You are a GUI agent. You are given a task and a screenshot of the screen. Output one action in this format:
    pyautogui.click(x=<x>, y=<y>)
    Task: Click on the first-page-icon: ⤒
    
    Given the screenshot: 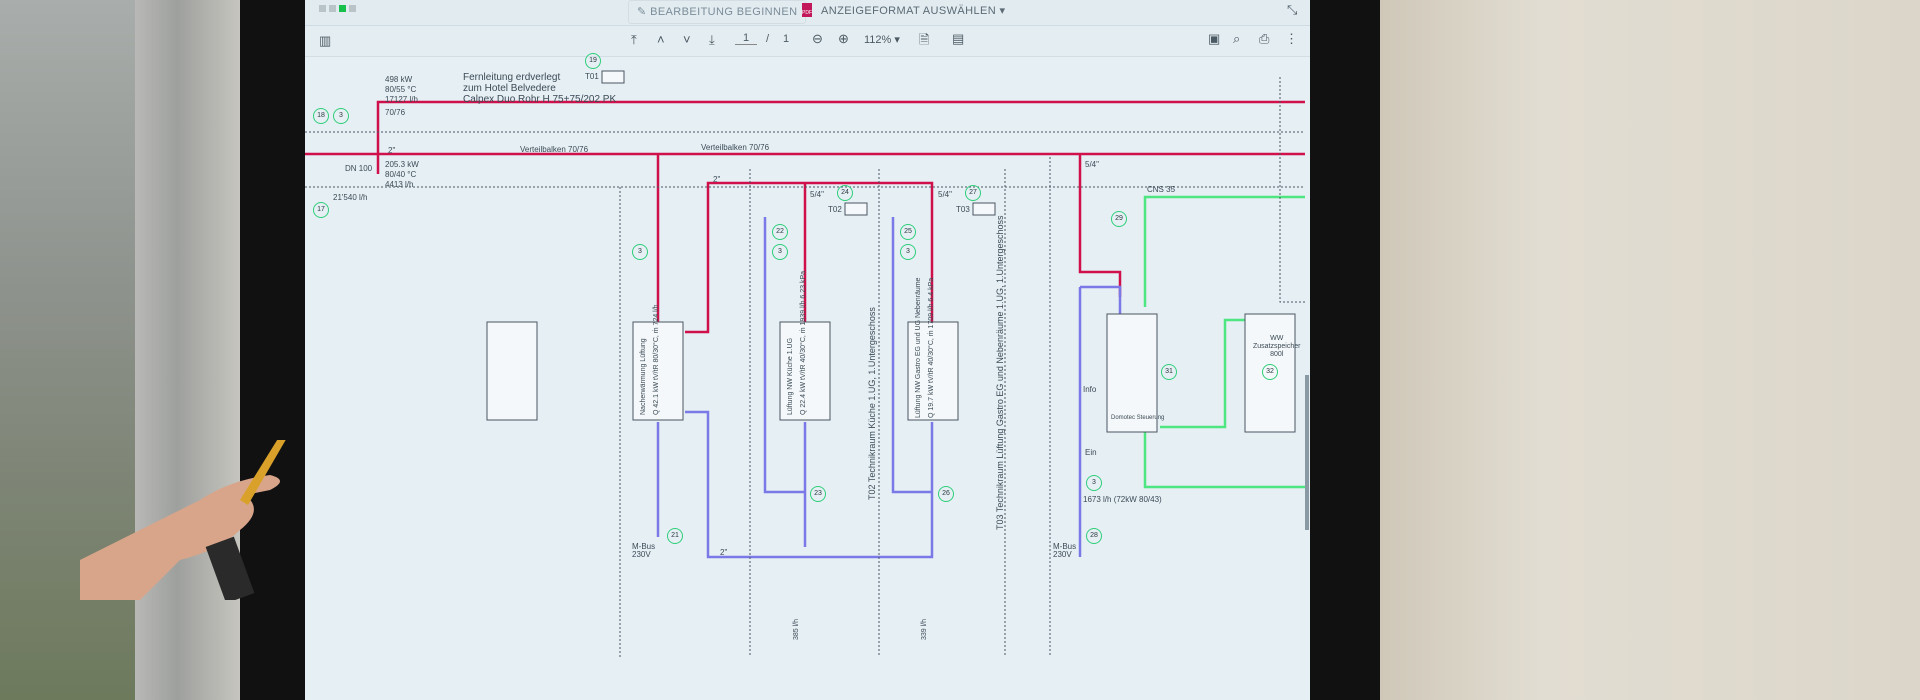 What is the action you would take?
    pyautogui.click(x=634, y=40)
    